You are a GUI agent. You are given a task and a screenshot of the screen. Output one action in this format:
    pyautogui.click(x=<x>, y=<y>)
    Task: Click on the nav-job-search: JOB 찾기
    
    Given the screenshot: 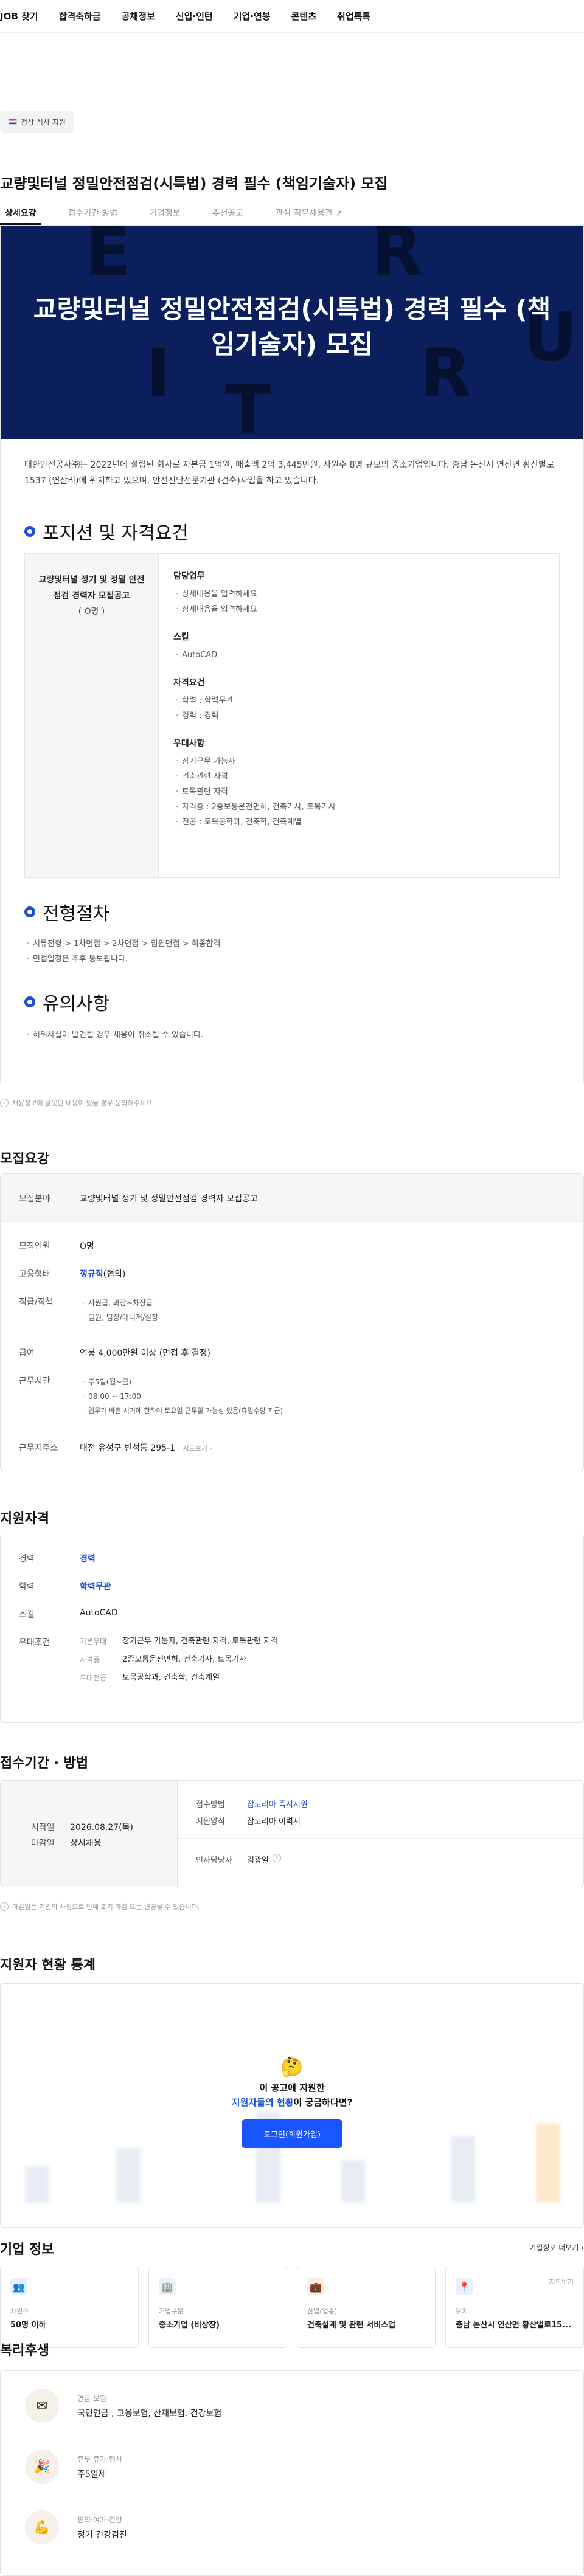 What is the action you would take?
    pyautogui.click(x=19, y=16)
    